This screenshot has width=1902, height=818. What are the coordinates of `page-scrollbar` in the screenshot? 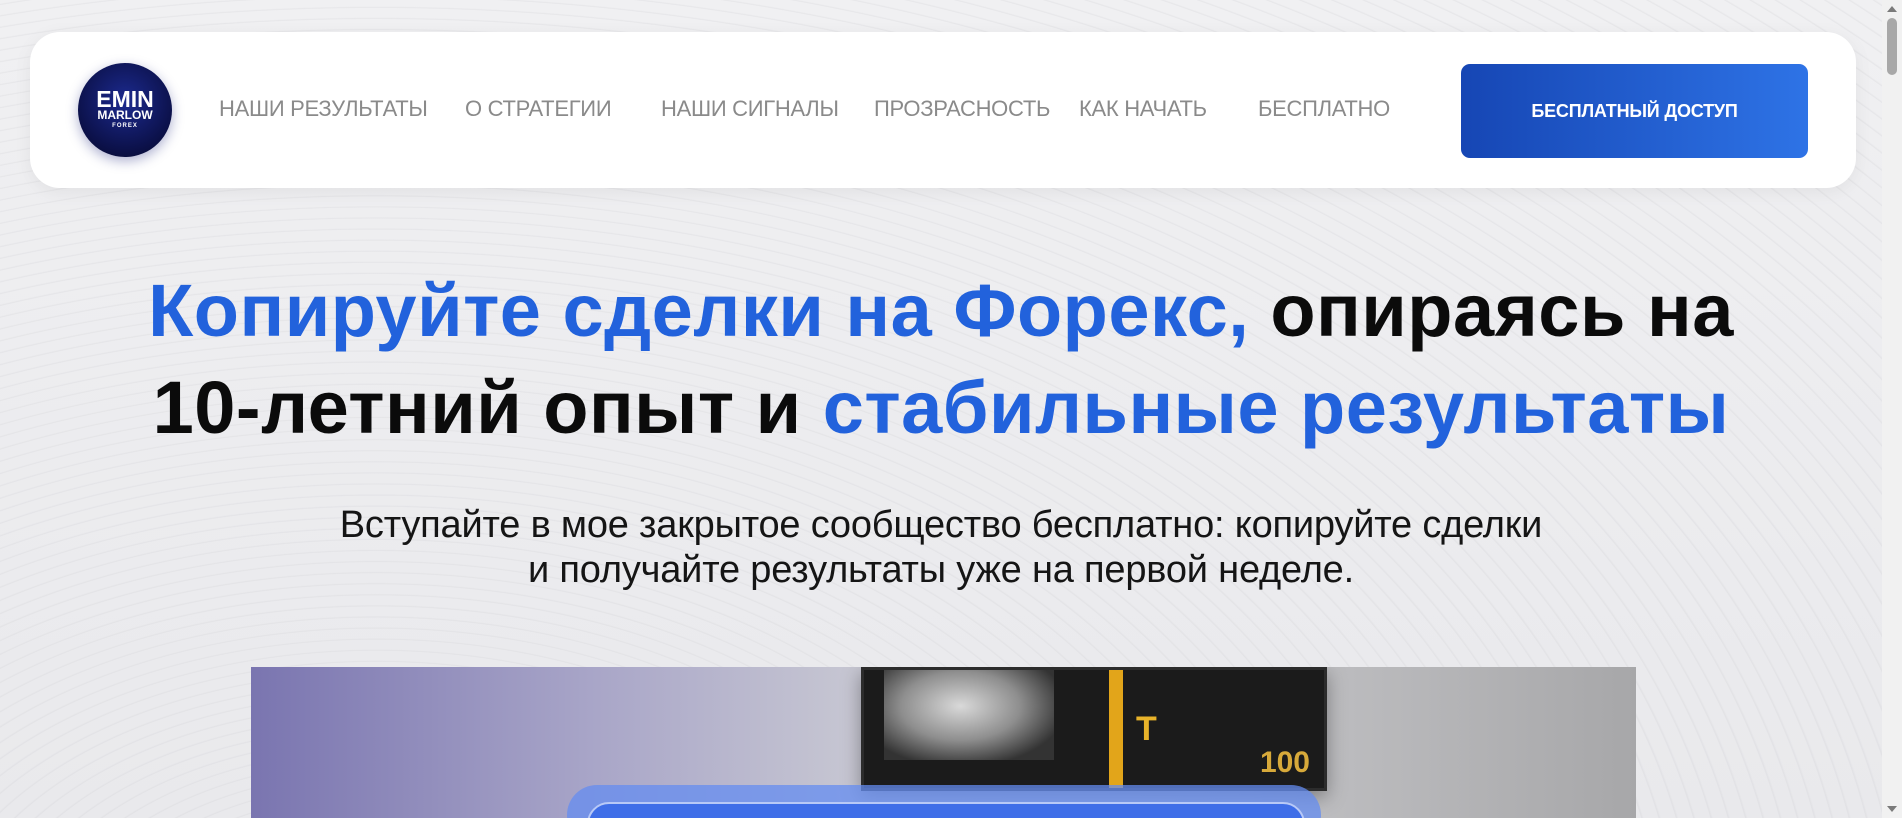 It's located at (1892, 409).